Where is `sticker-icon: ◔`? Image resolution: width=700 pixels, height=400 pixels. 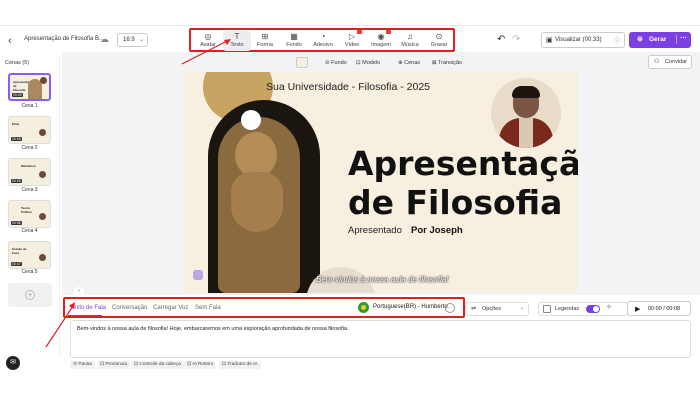 sticker-icon: ◔ is located at coordinates (323, 36).